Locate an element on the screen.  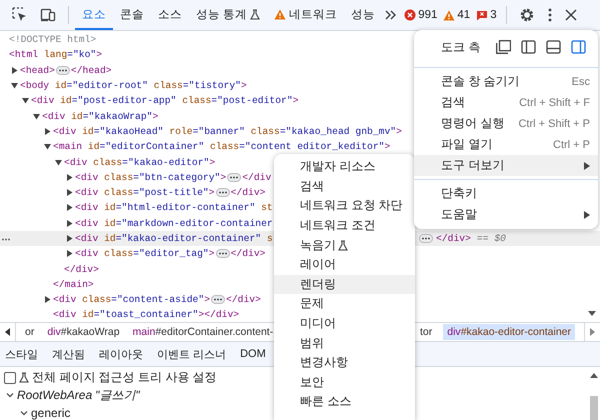
element-tag: <div class="content-aside"> is located at coordinates (131, 300).